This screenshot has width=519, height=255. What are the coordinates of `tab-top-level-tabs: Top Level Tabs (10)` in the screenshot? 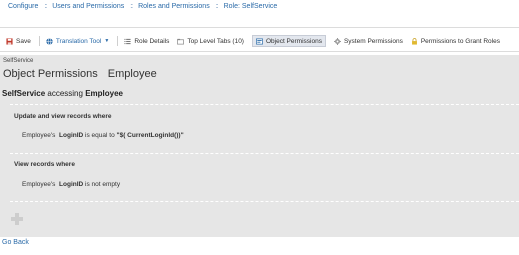 It's located at (210, 41).